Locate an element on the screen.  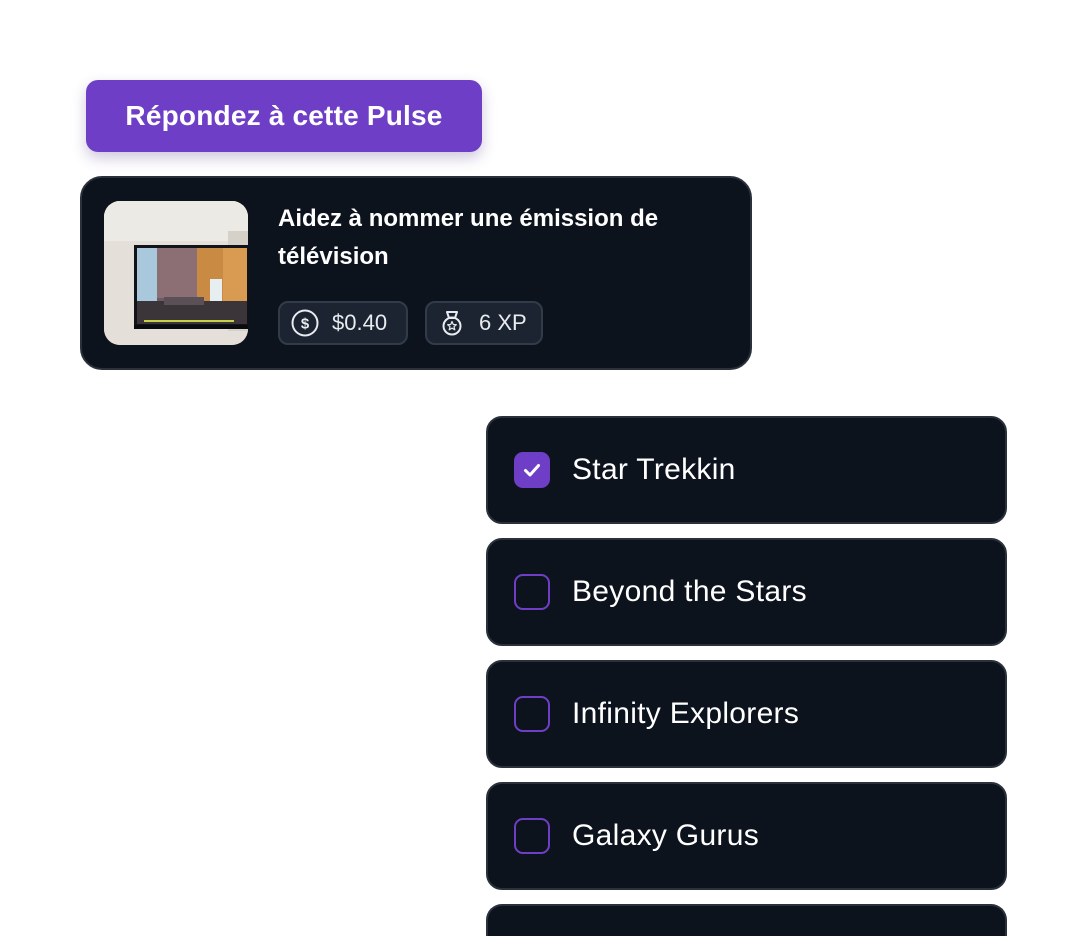
dollar-coin-icon: $ is located at coordinates (305, 323).